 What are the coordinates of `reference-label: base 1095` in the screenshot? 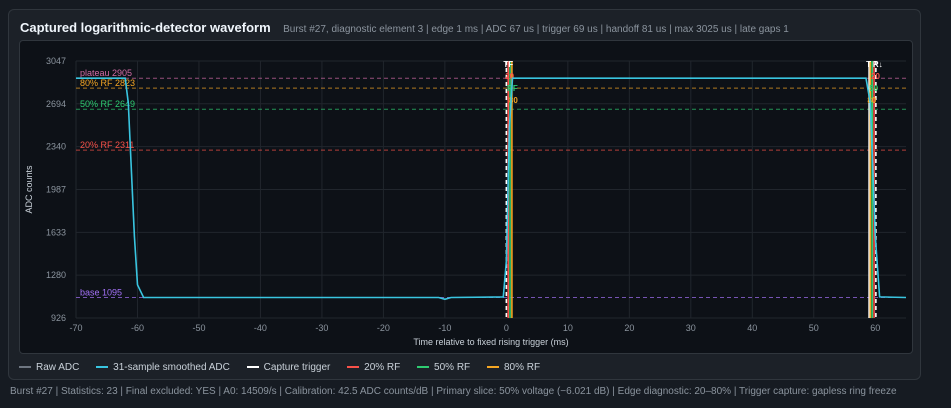 It's located at (101, 293).